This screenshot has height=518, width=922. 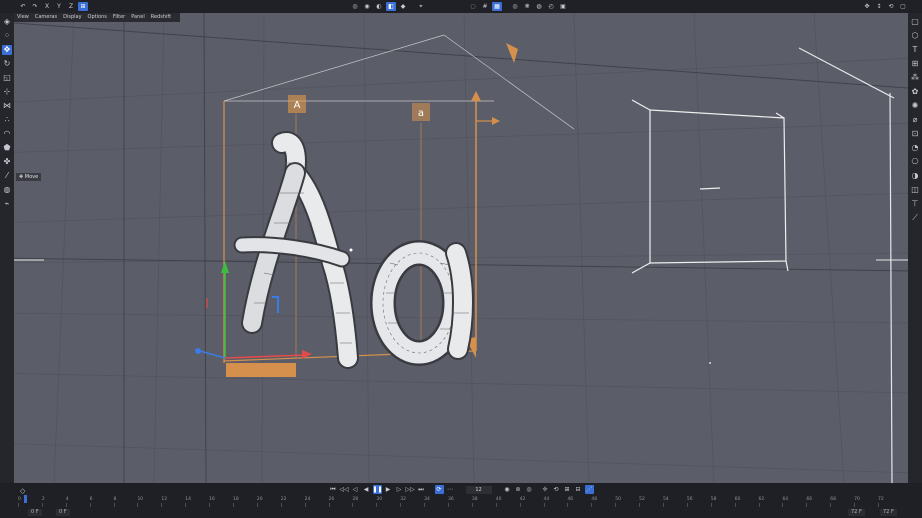 I want to click on uv-mode-icon: ✤, so click(x=7, y=162).